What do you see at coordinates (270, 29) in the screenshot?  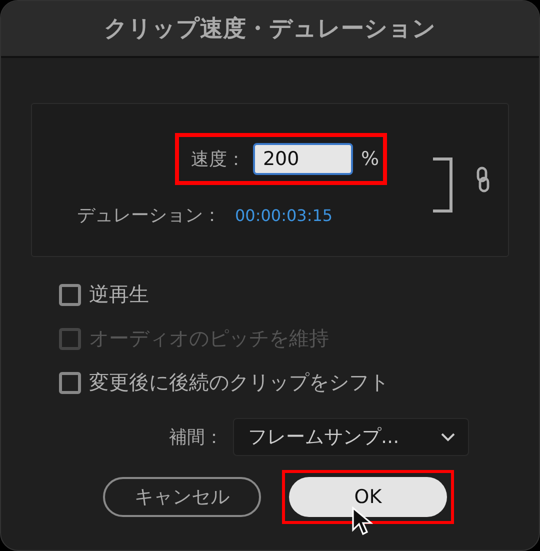 I see `window-title: クリップ速度・デュレーション` at bounding box center [270, 29].